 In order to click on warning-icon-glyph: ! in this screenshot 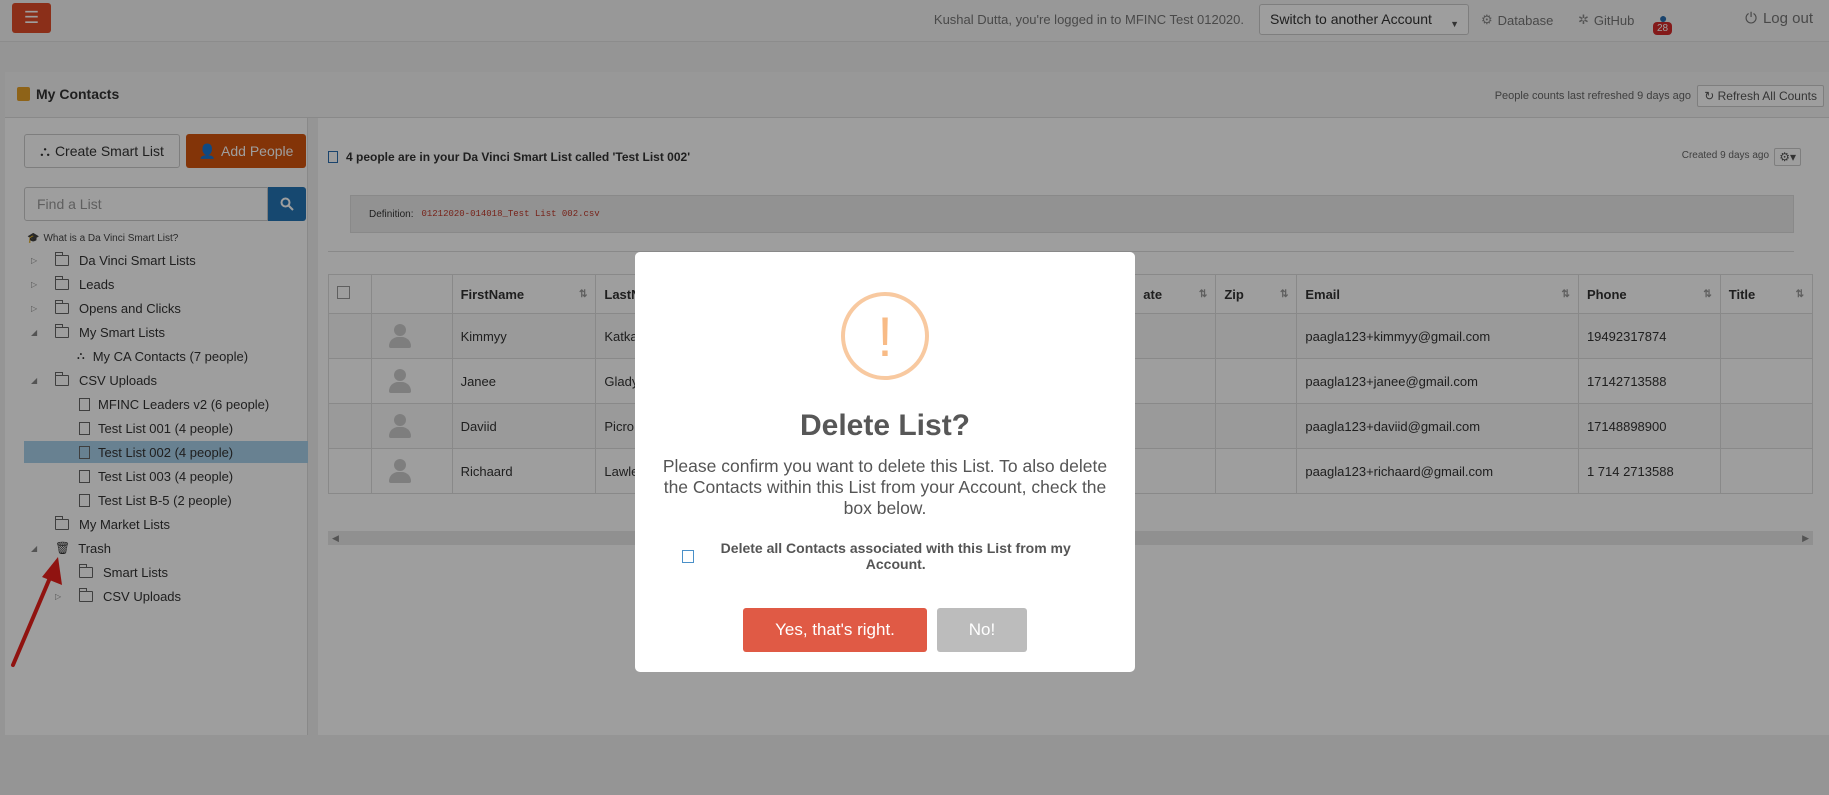, I will do `click(885, 336)`.